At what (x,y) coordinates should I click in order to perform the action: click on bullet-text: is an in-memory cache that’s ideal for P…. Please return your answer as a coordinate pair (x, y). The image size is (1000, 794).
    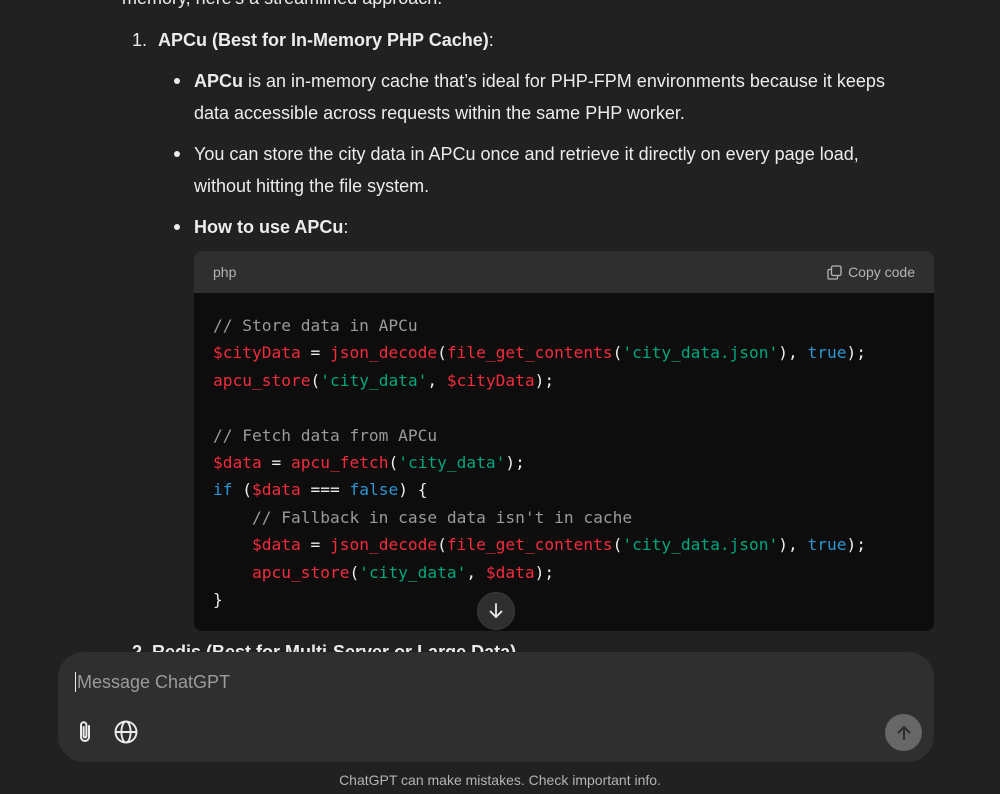
    Looking at the image, I should click on (539, 97).